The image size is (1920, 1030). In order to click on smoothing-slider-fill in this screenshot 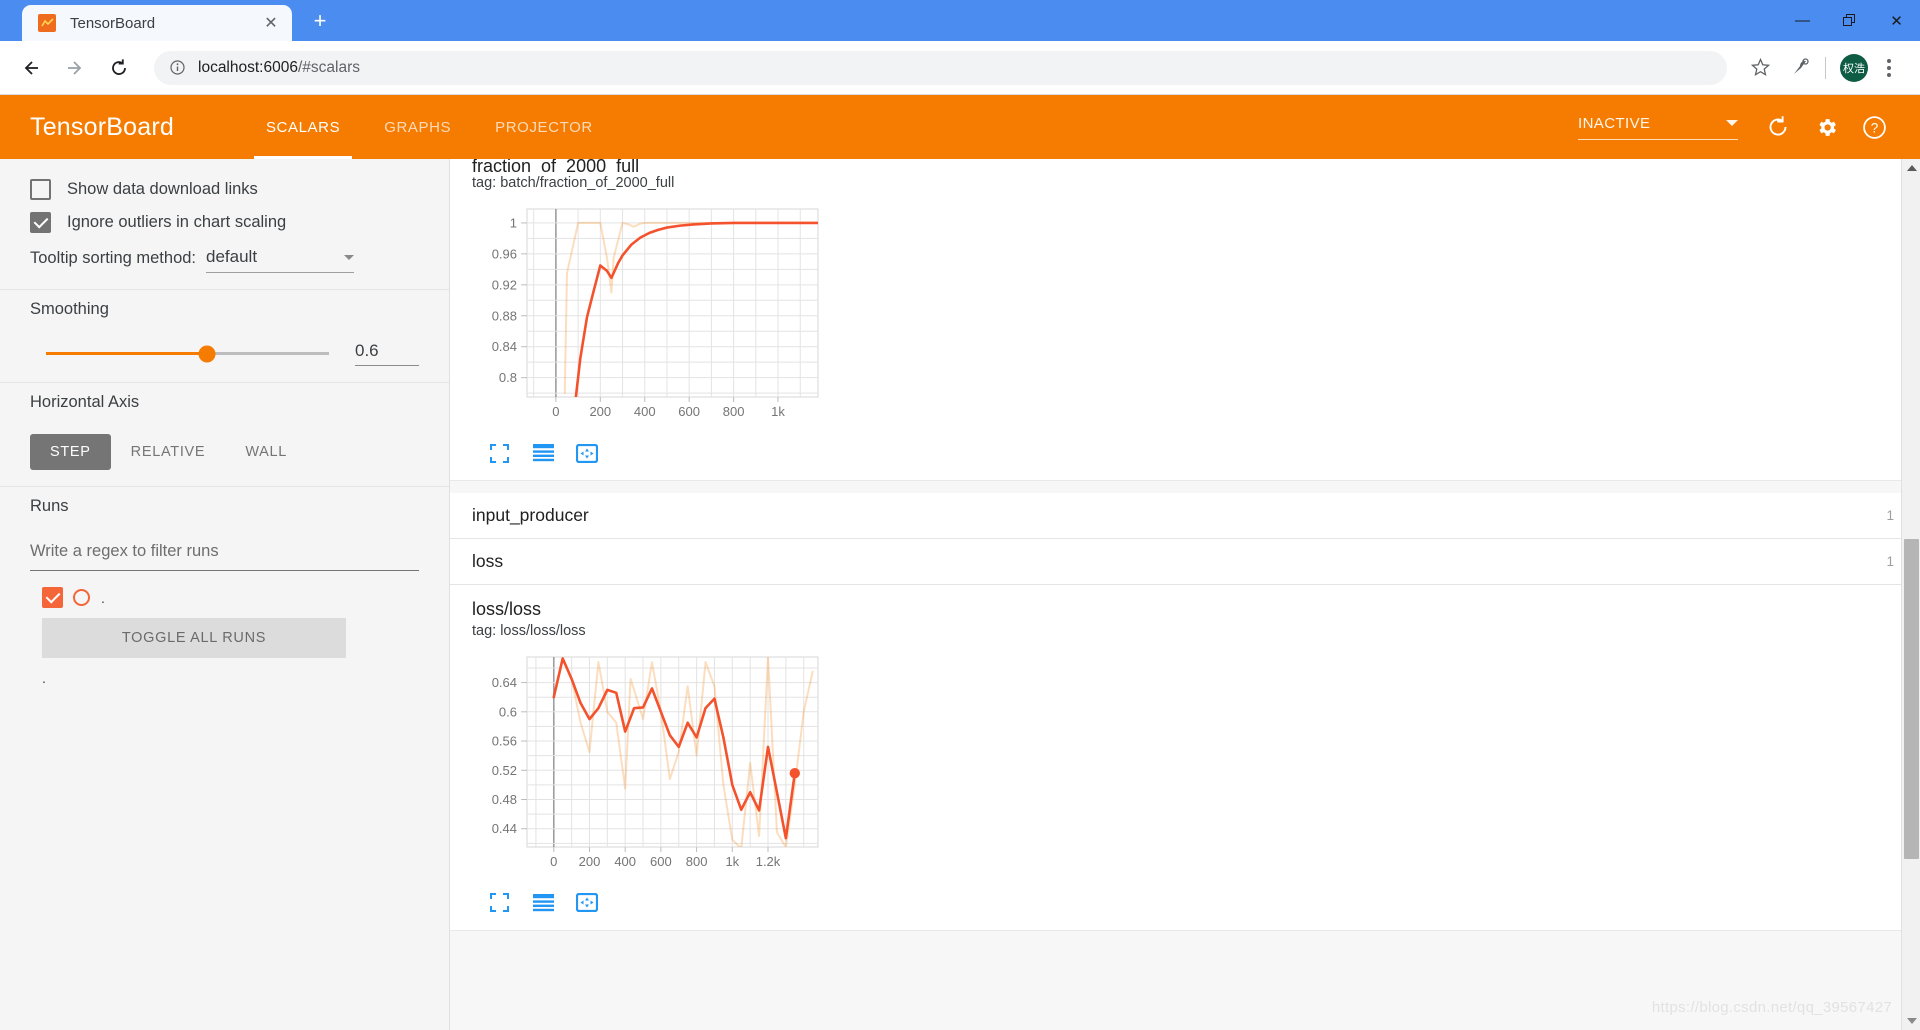, I will do `click(127, 353)`.